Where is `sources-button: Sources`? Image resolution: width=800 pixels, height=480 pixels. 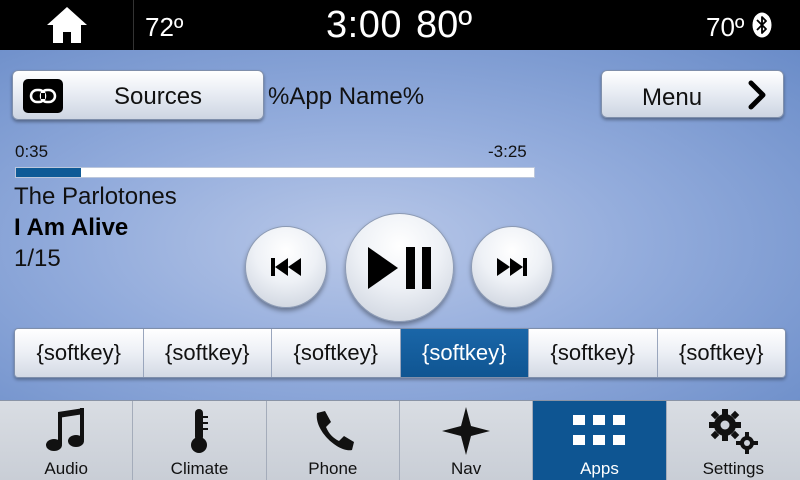
sources-button: Sources is located at coordinates (138, 95).